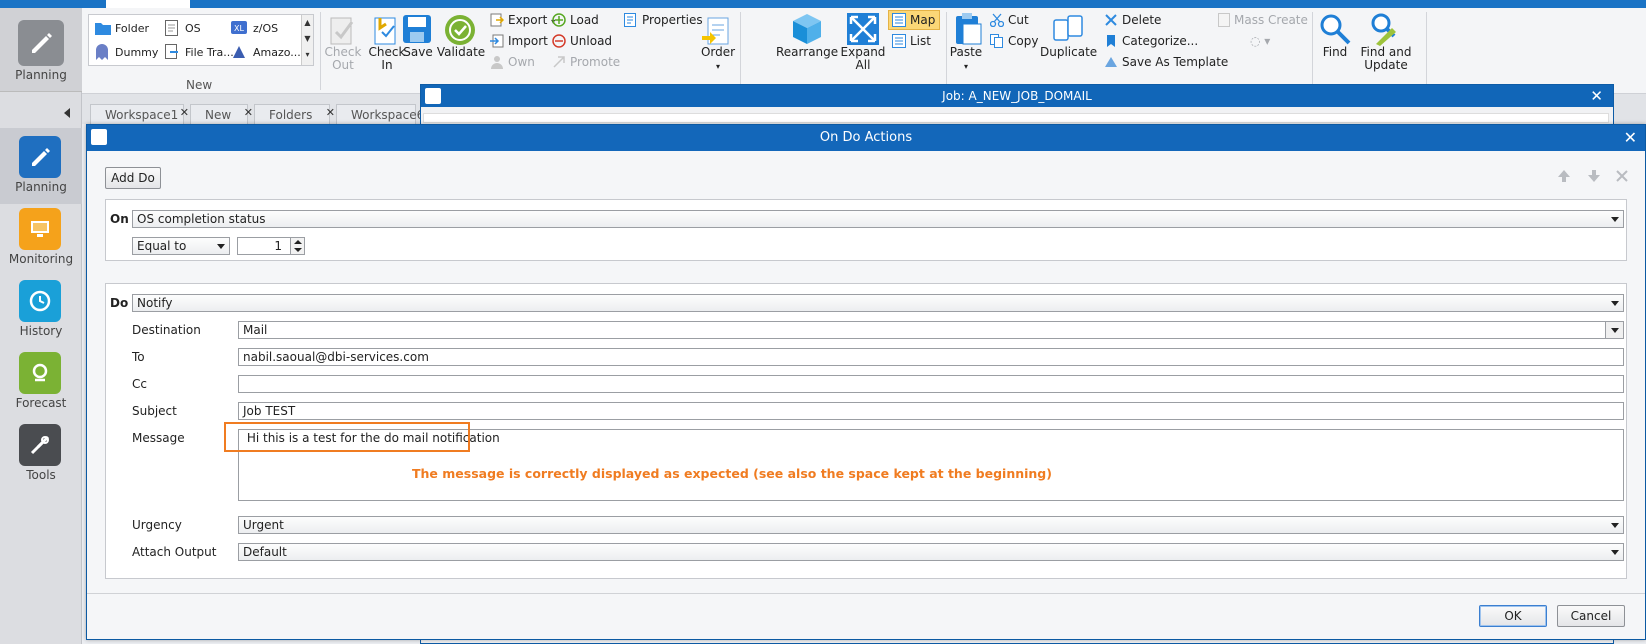 The width and height of the screenshot is (1646, 644). Describe the element at coordinates (291, 115) in the screenshot. I see `tab-label: Folders` at that location.